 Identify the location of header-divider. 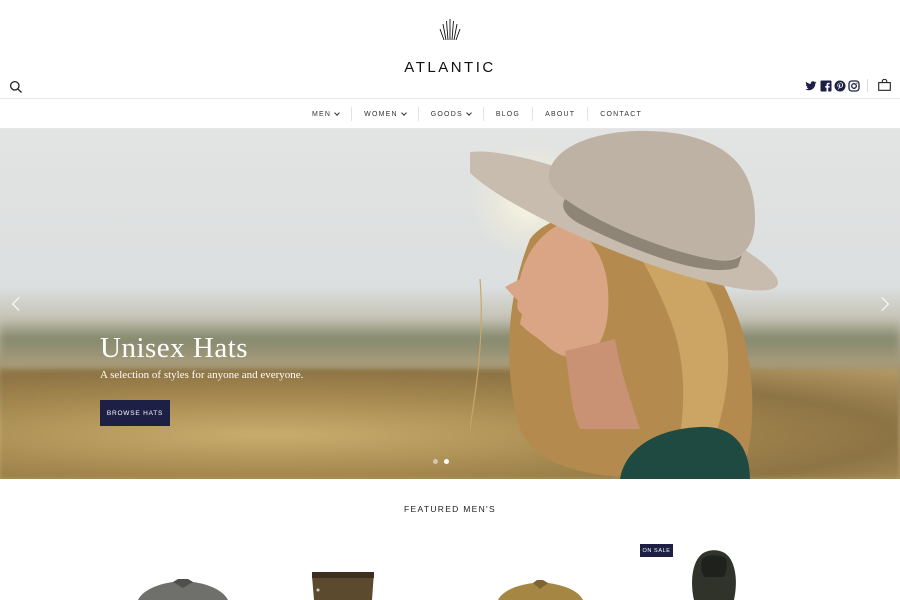
(867, 85).